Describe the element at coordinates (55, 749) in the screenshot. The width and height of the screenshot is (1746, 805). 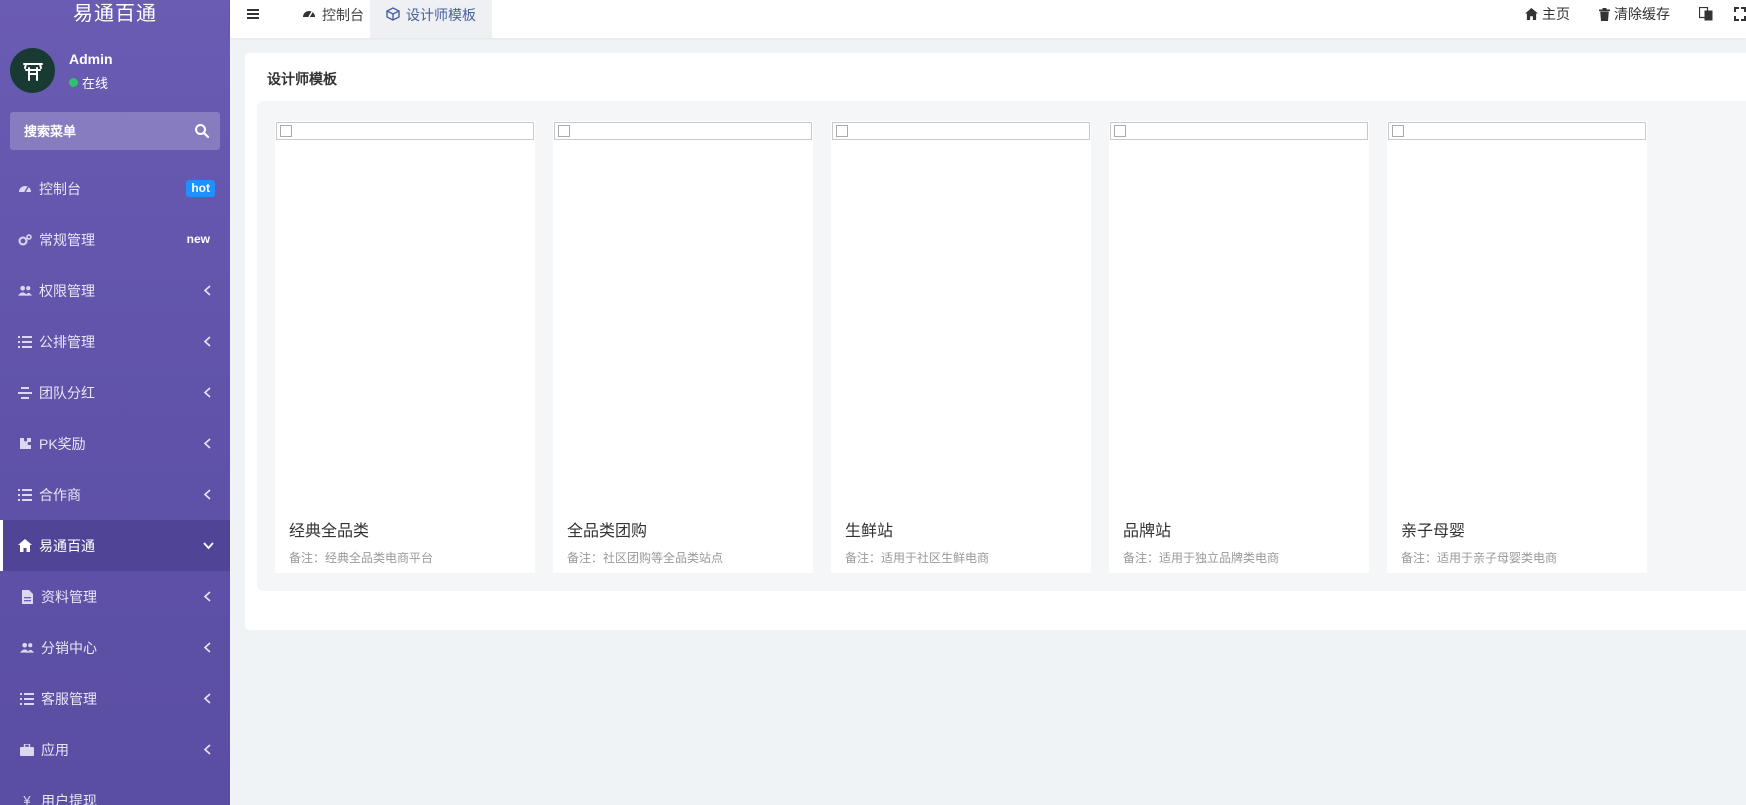
I see `sidebar-item-label: 应用` at that location.